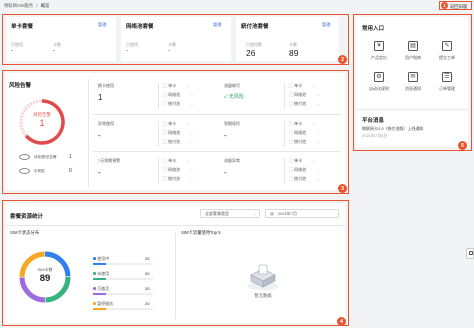 Image resolution: width=474 pixels, height=328 pixels. I want to click on stats-header-divider, so click(175, 225).